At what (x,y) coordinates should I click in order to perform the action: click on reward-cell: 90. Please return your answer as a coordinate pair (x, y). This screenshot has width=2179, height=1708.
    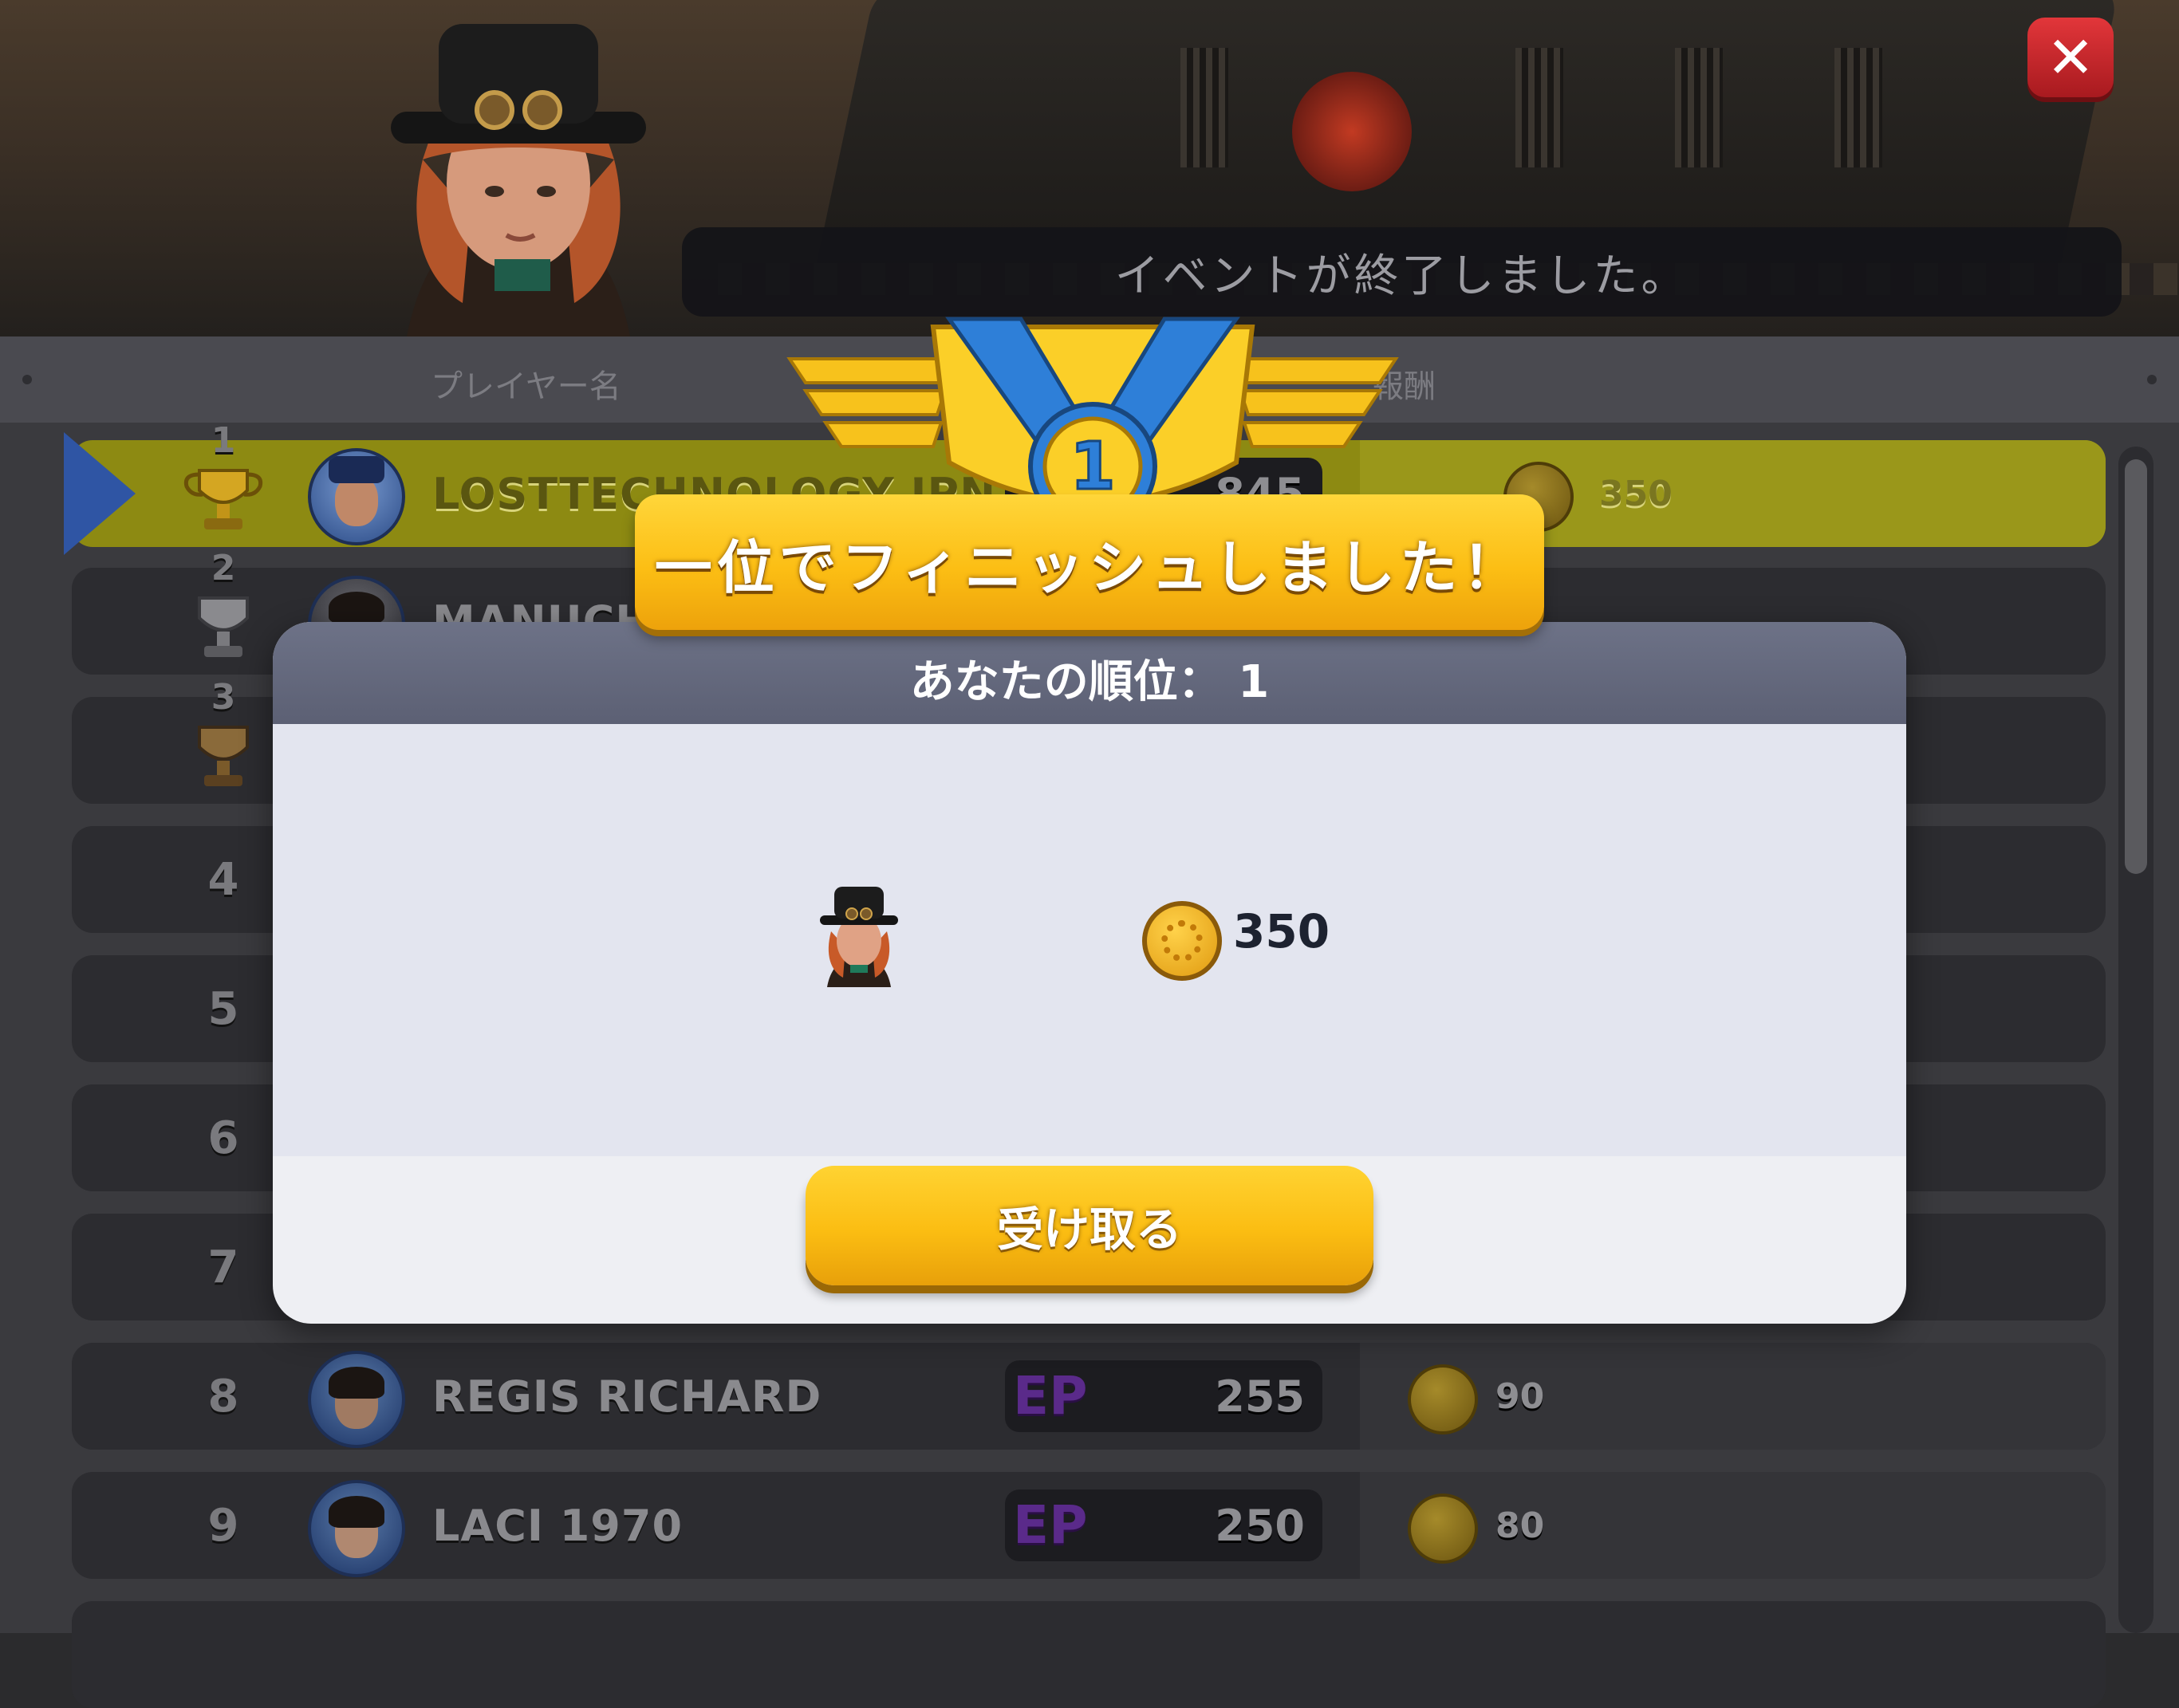
    Looking at the image, I should click on (1733, 1396).